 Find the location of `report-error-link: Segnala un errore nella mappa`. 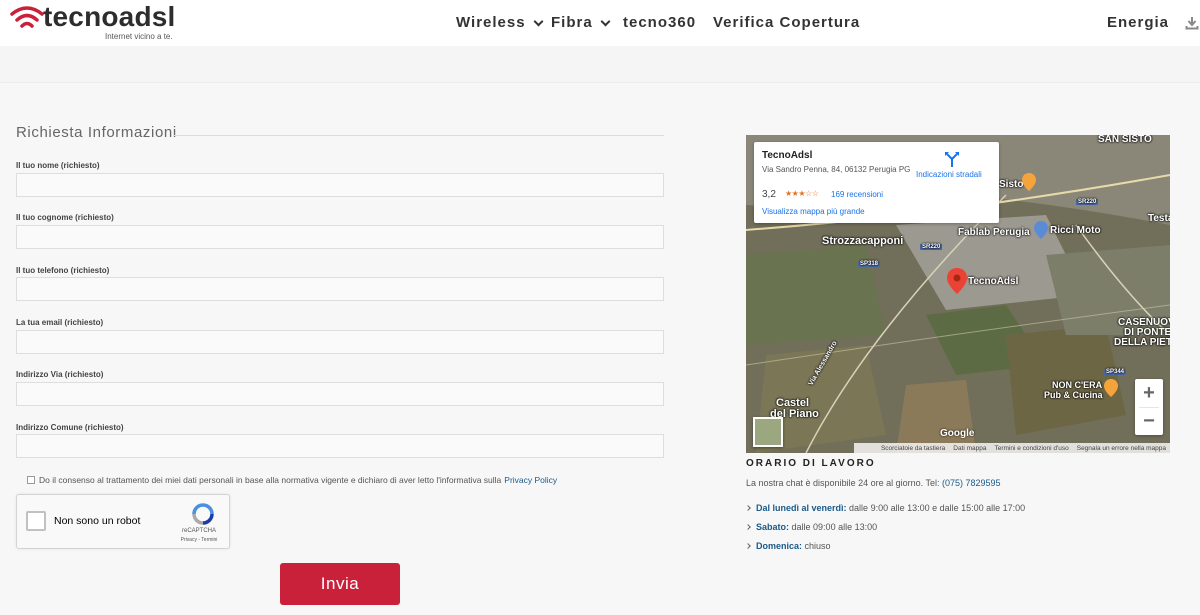

report-error-link: Segnala un errore nella mappa is located at coordinates (1121, 448).